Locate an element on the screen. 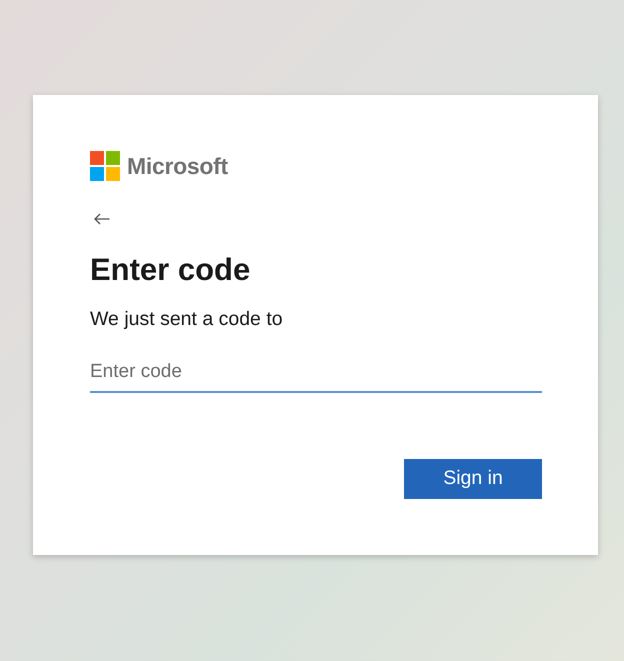 Image resolution: width=624 pixels, height=661 pixels. logo-wordmark: Microsoft is located at coordinates (177, 166).